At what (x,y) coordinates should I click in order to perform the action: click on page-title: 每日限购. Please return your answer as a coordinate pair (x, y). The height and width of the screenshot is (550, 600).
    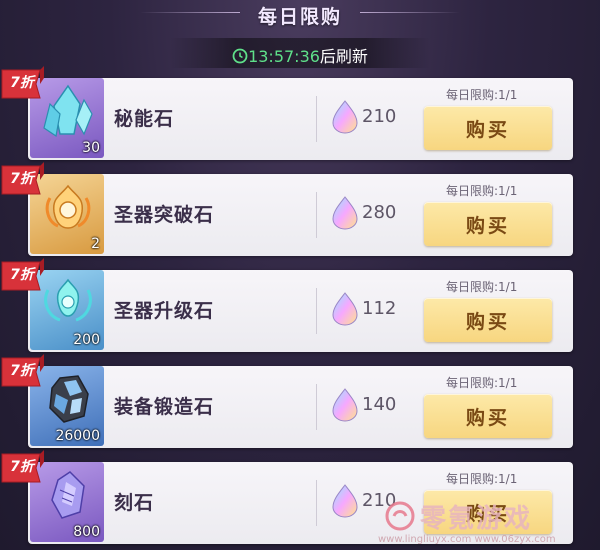
    Looking at the image, I should click on (299, 17).